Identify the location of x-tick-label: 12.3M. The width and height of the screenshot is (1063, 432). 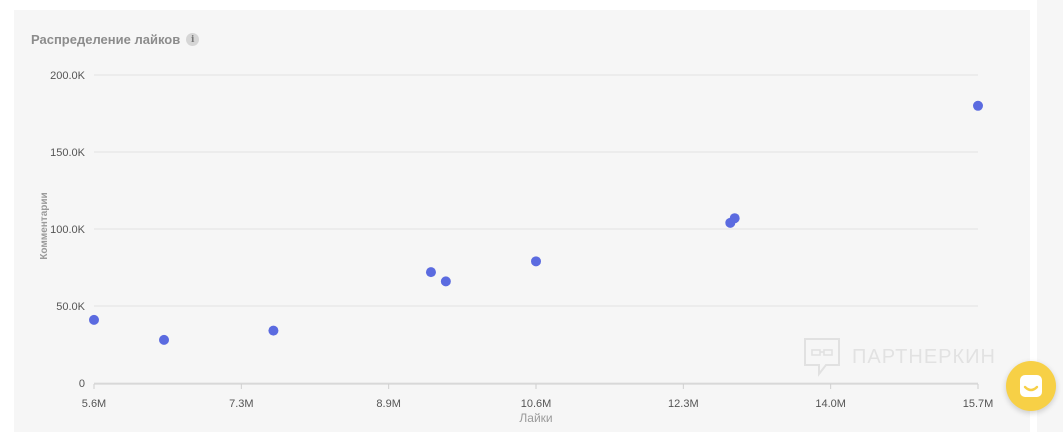
(683, 404).